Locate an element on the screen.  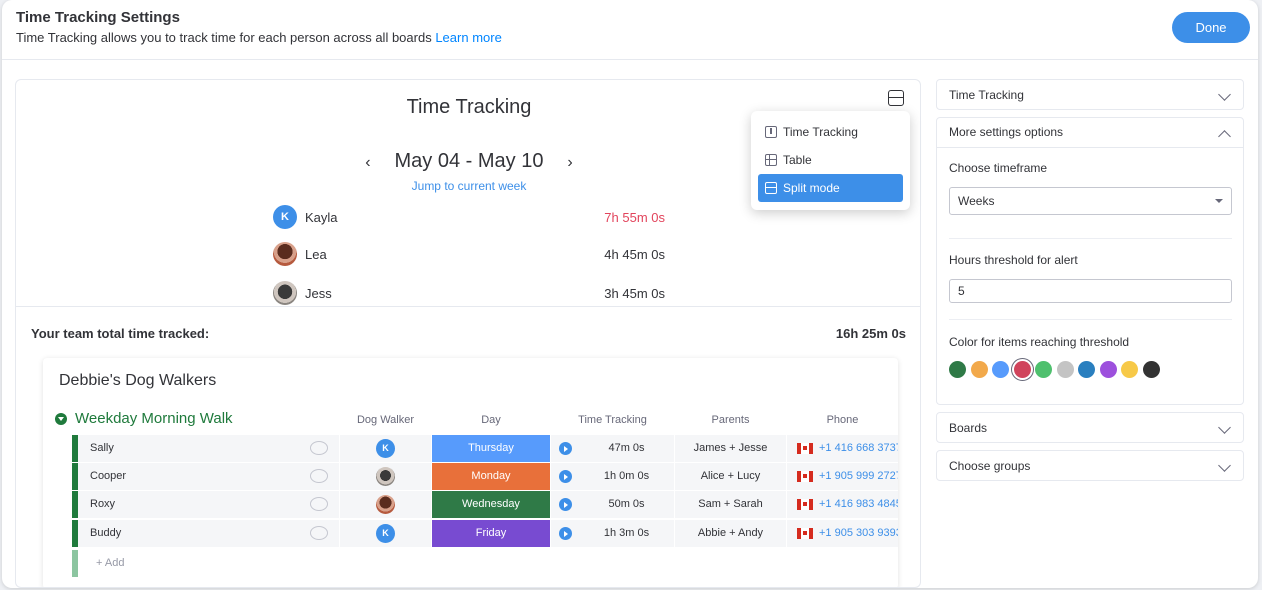
person-row: Lea 4h 45m 0s is located at coordinates (469, 254).